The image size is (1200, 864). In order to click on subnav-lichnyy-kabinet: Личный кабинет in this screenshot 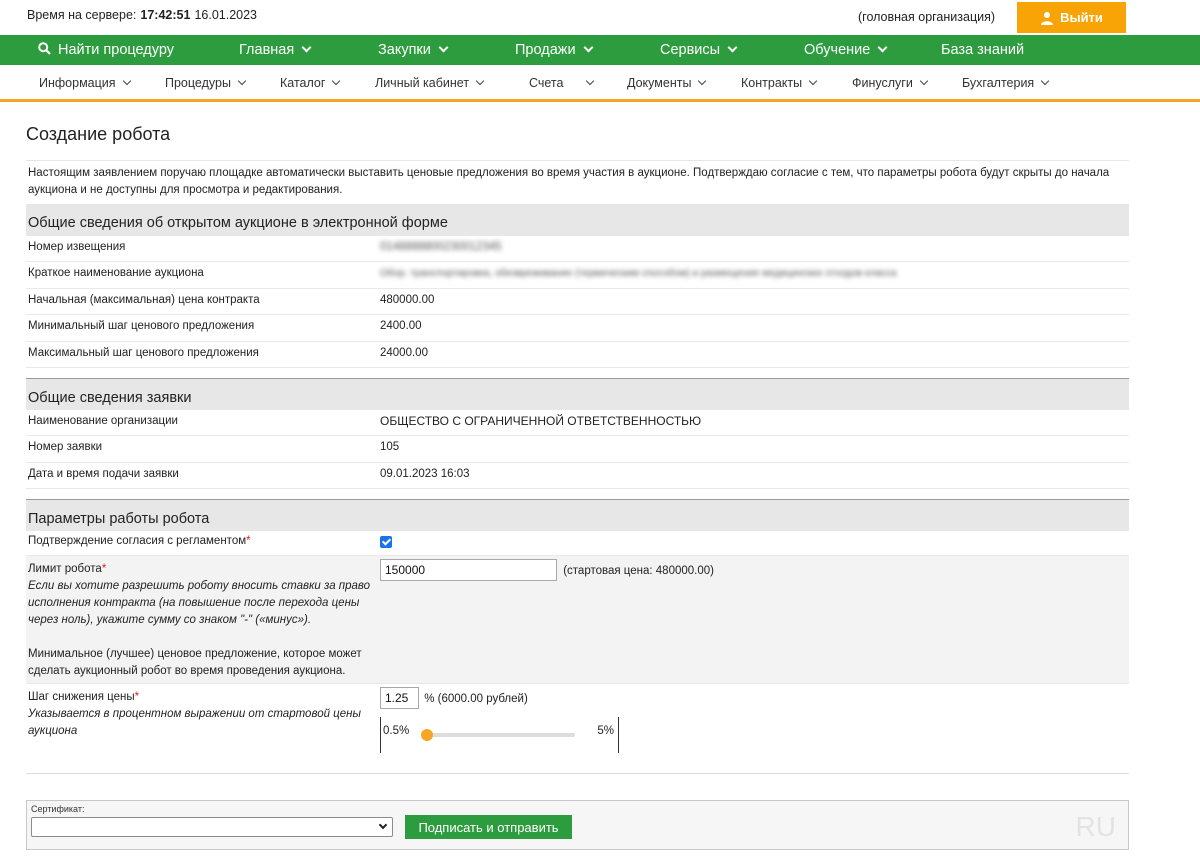, I will do `click(430, 83)`.